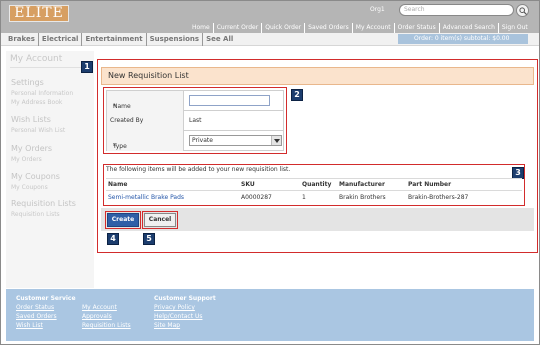 The height and width of the screenshot is (345, 540). What do you see at coordinates (362, 197) in the screenshot?
I see `item-manufacturer: Brakin Brothers` at bounding box center [362, 197].